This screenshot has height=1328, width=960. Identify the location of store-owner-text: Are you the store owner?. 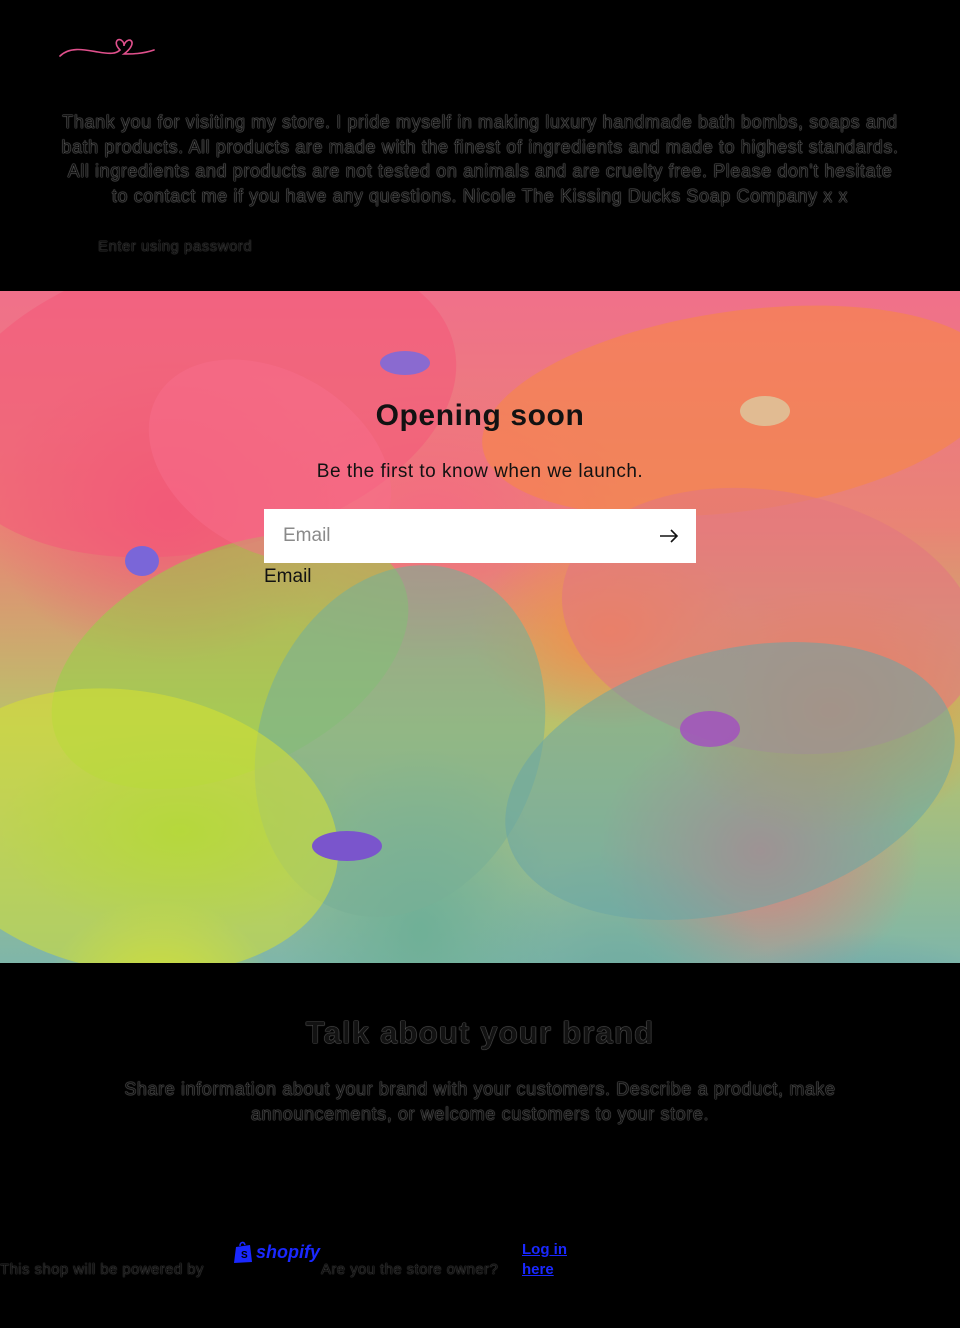
(410, 1269).